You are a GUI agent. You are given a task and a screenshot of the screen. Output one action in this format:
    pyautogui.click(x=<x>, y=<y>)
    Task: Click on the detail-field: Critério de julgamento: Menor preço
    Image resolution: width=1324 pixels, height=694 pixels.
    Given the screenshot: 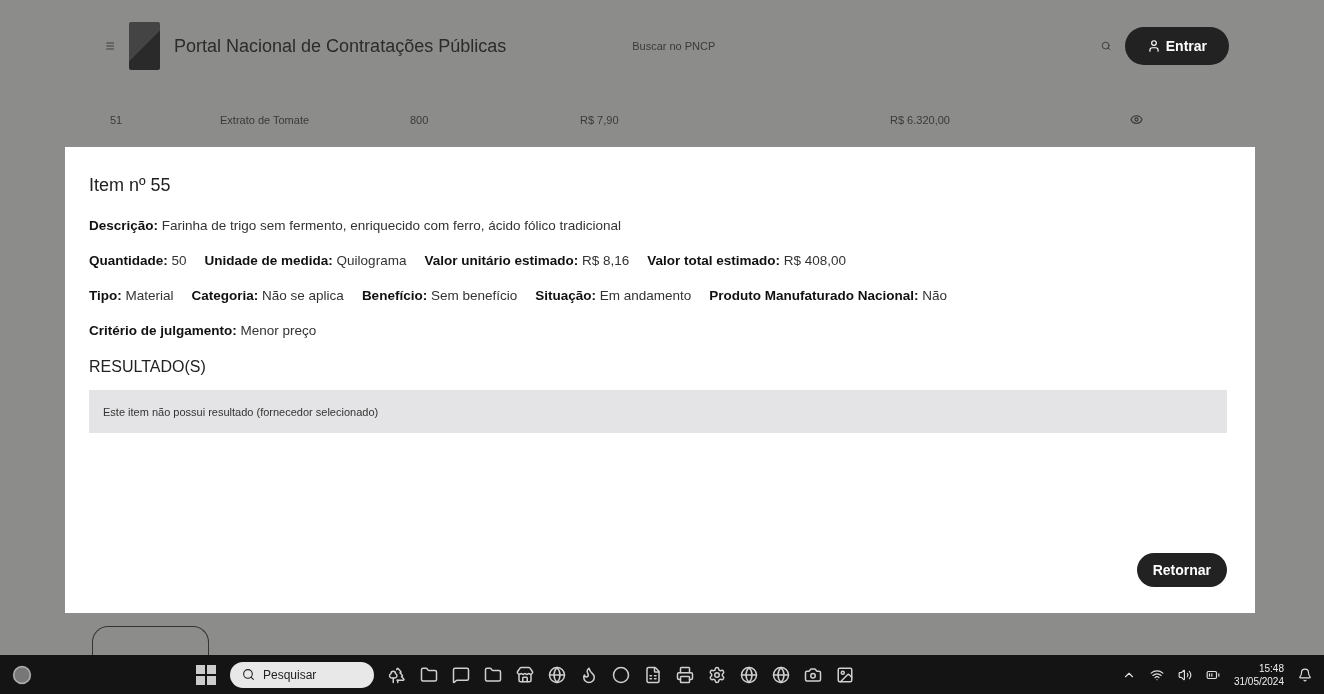 What is the action you would take?
    pyautogui.click(x=203, y=330)
    